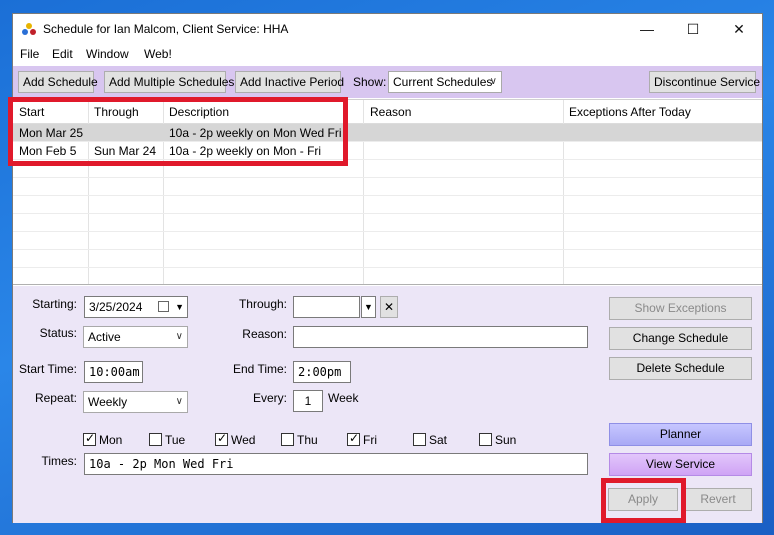 This screenshot has width=774, height=535. I want to click on dropdown-arrow-icon: ▼, so click(179, 307).